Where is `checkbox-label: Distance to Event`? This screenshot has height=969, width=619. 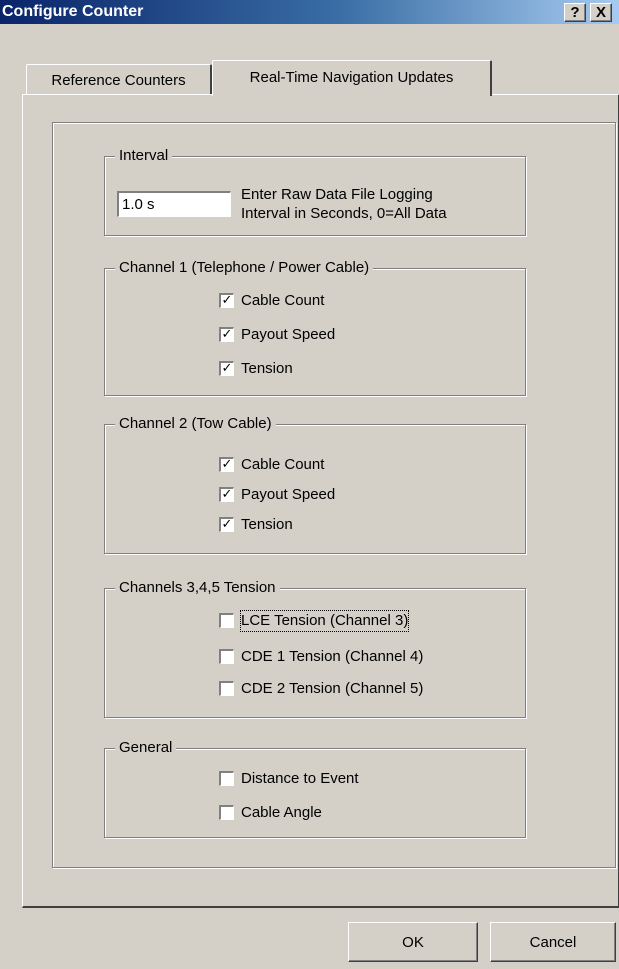
checkbox-label: Distance to Event is located at coordinates (300, 778).